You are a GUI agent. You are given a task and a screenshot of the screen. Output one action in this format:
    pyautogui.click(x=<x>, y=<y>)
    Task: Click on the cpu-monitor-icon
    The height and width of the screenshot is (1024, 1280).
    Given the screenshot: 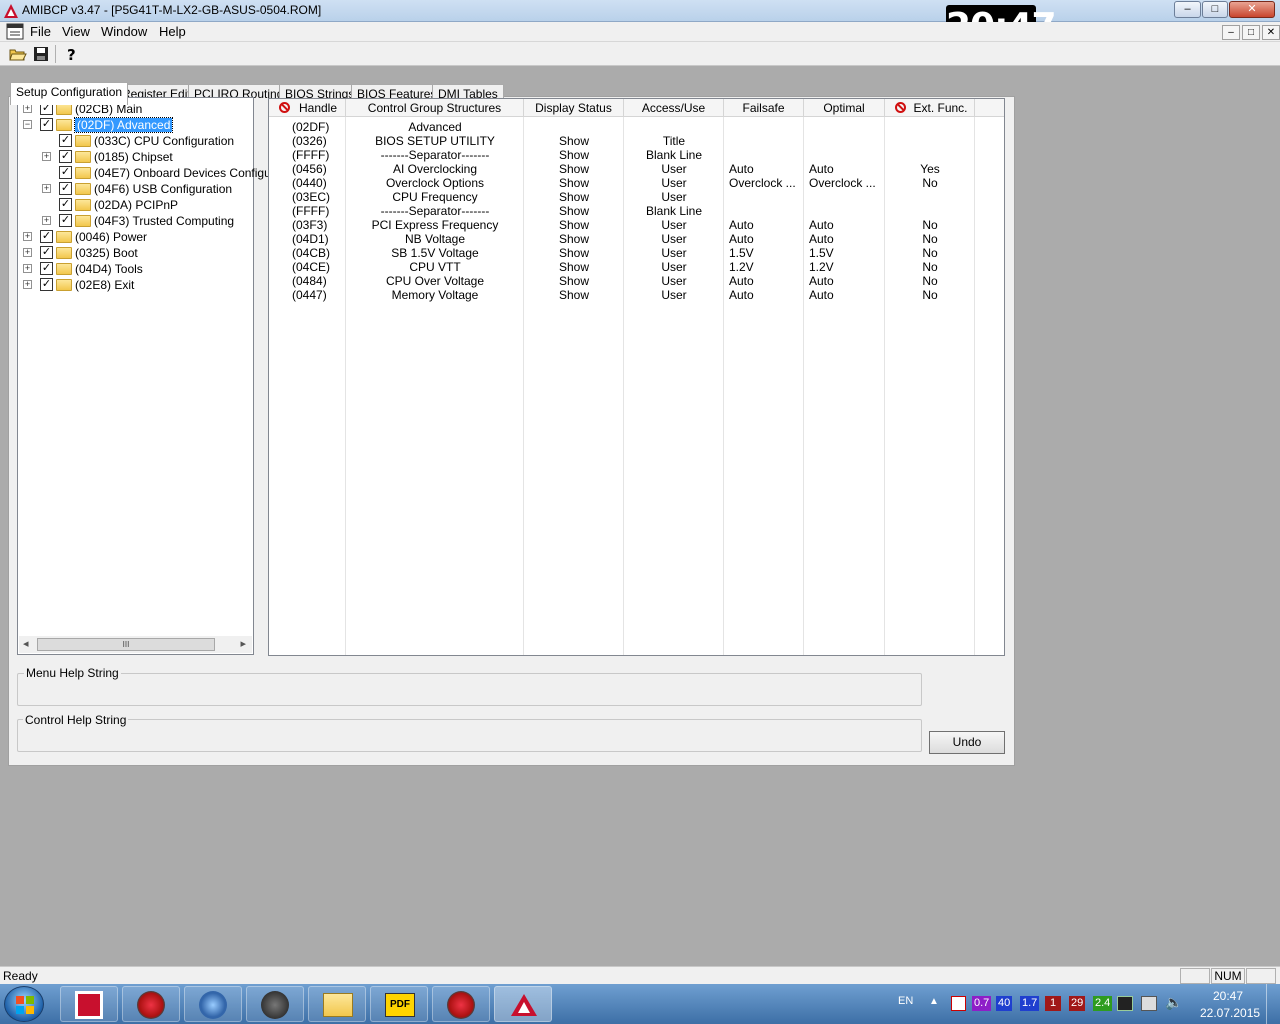 What is the action you would take?
    pyautogui.click(x=1125, y=1003)
    